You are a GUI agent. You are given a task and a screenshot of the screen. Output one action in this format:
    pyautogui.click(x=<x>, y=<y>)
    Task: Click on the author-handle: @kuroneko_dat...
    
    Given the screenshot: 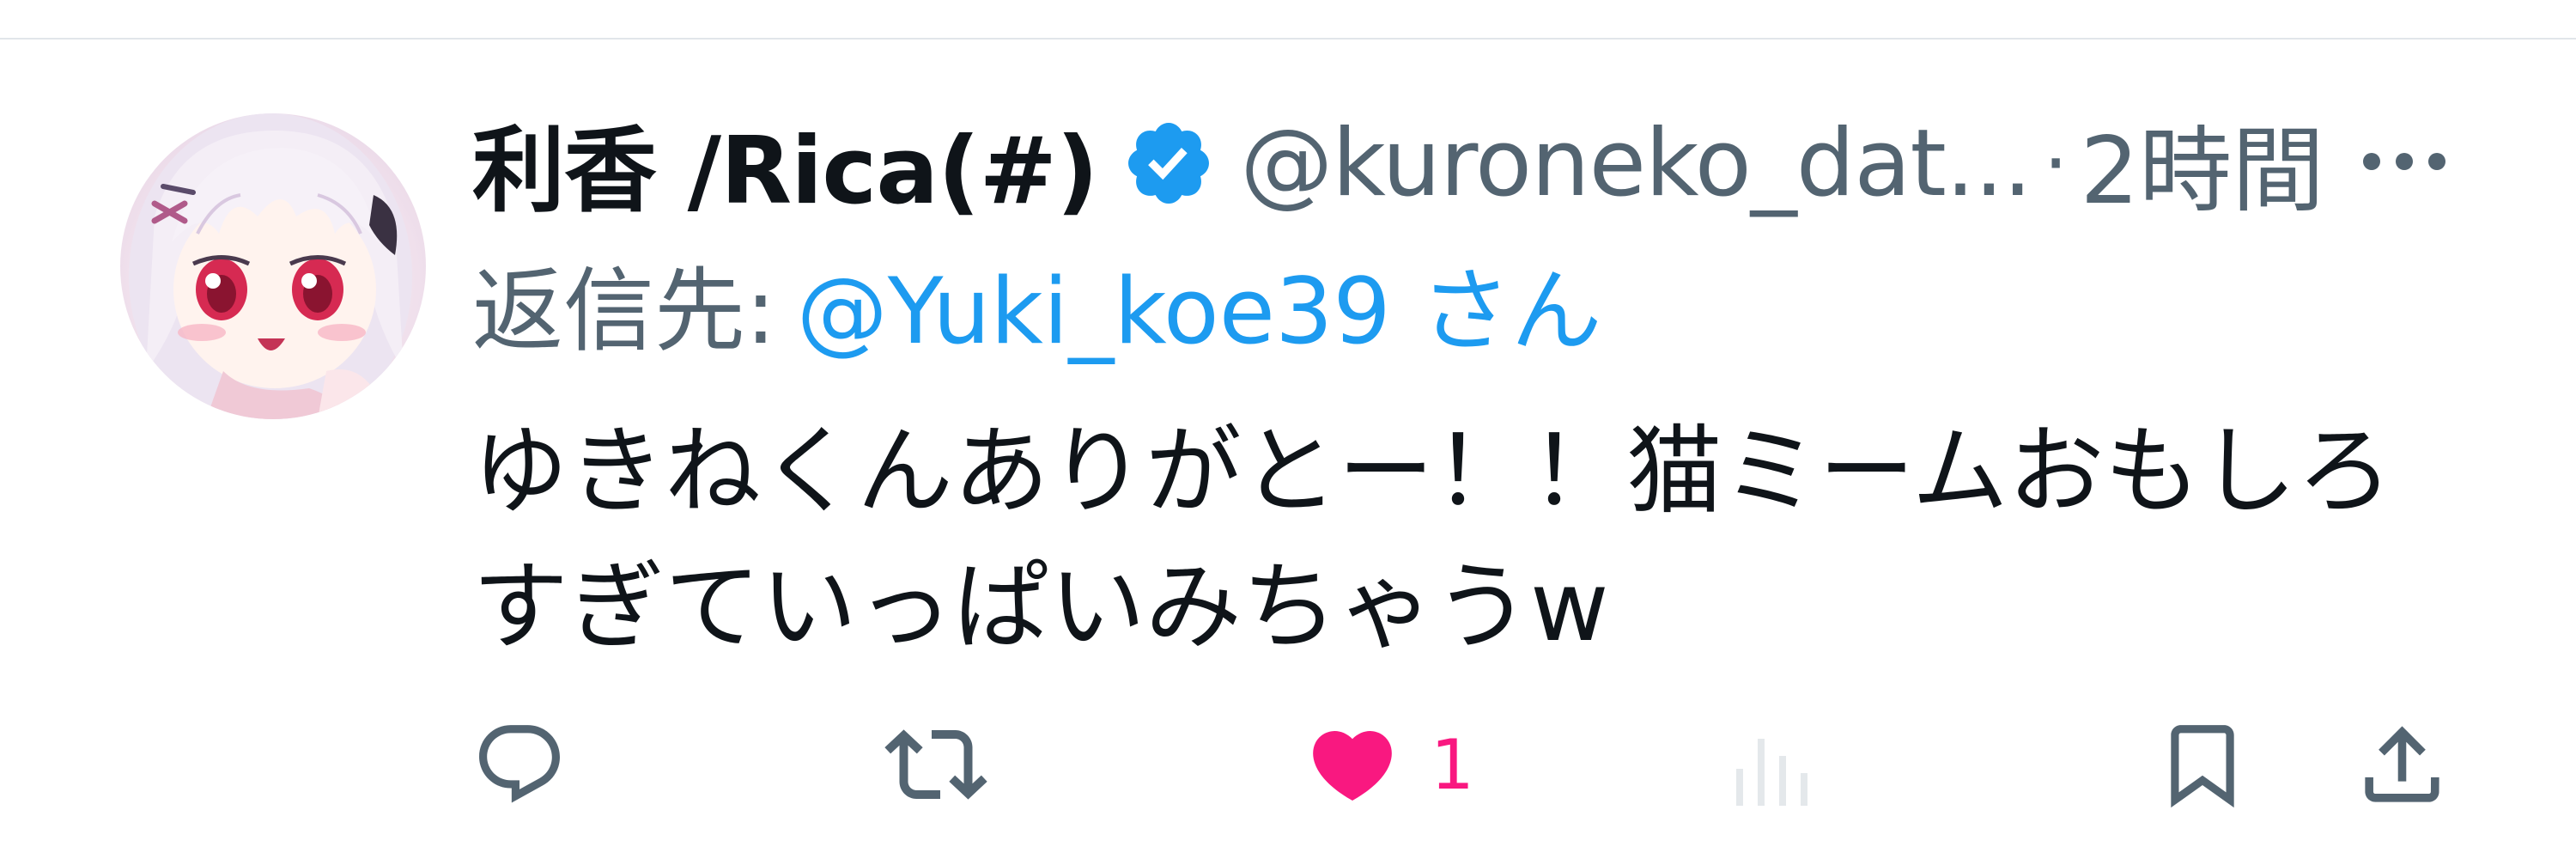 What is the action you would take?
    pyautogui.click(x=1636, y=163)
    